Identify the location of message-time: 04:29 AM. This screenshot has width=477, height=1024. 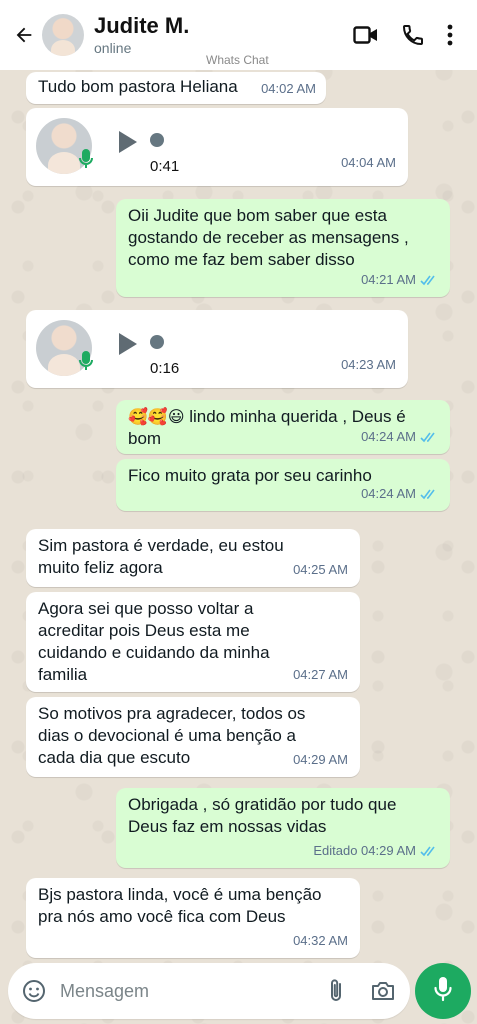
(320, 759).